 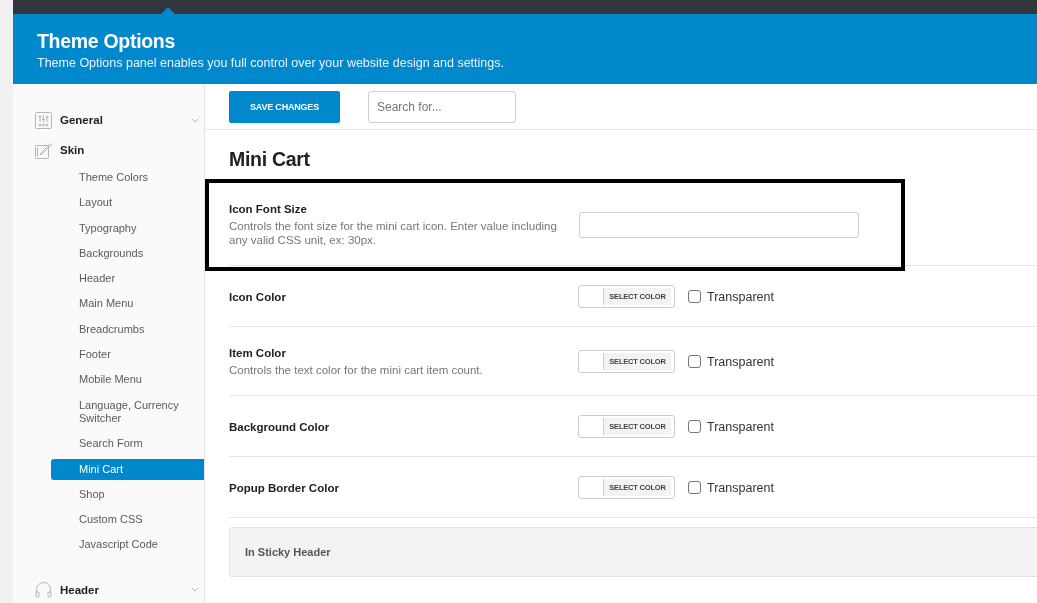 I want to click on option-description: Controls the font size for the mini cart icon. Enter value including any valid CSS unit, ex: 30px., so click(x=393, y=233).